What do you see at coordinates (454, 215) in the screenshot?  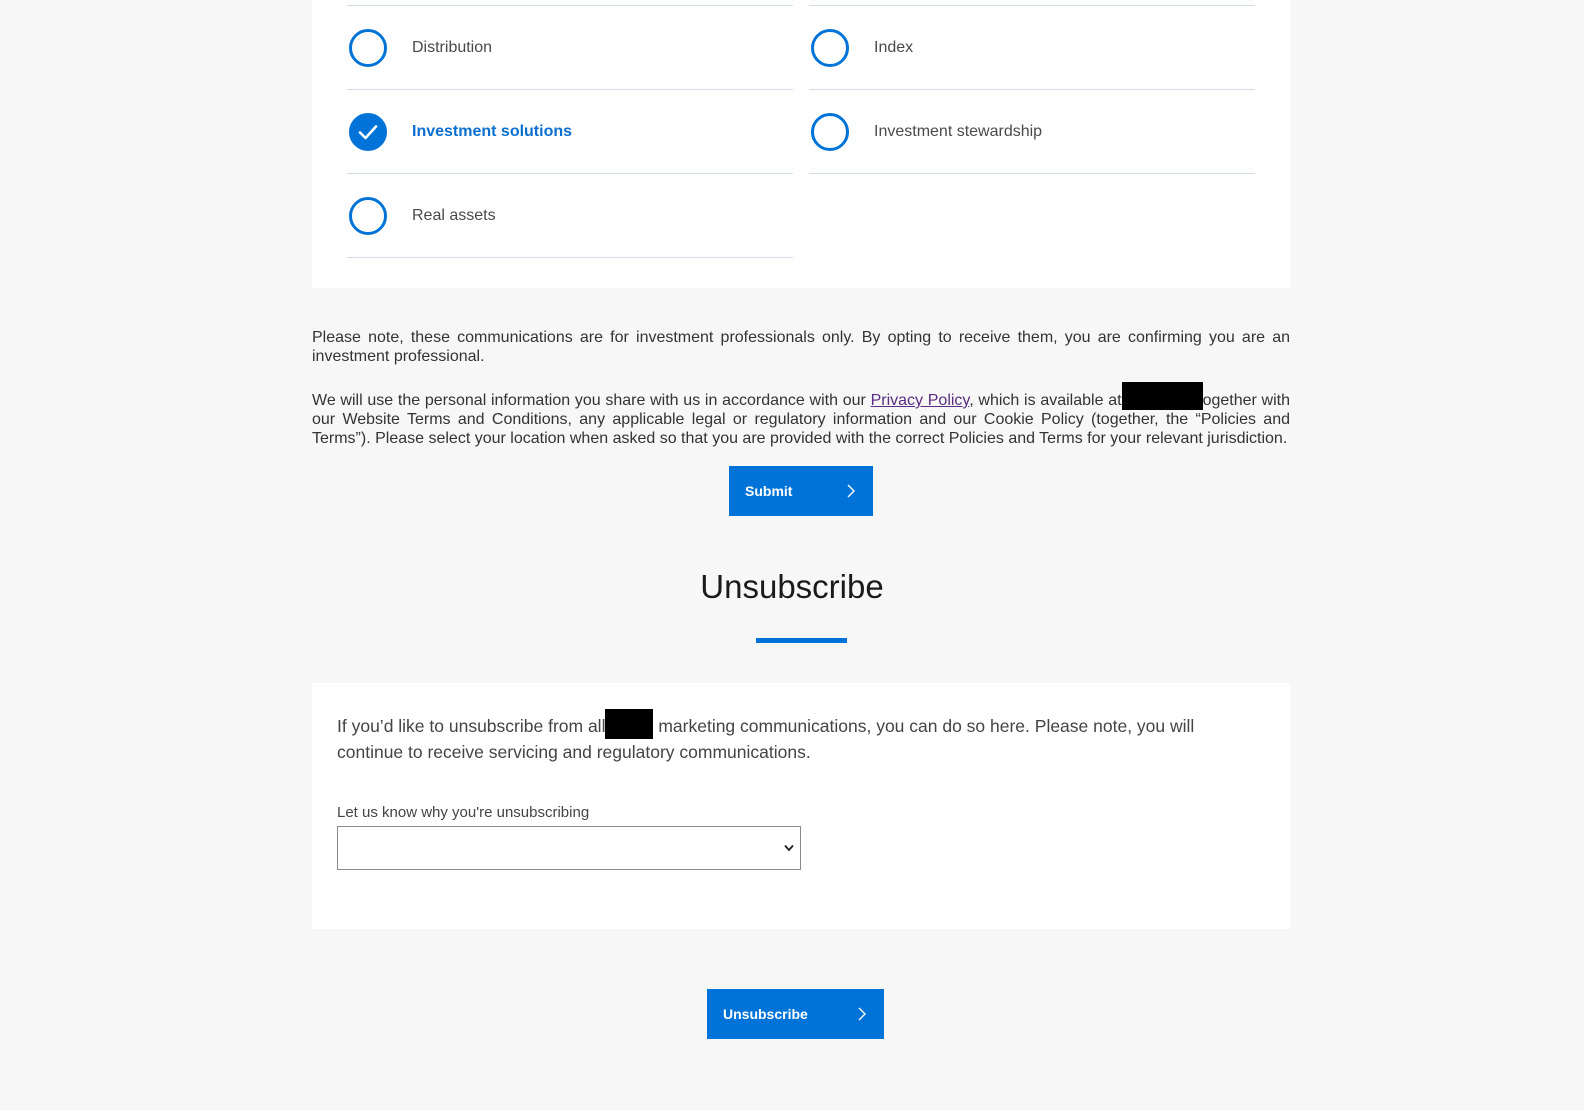 I see `topic-label: Real assets` at bounding box center [454, 215].